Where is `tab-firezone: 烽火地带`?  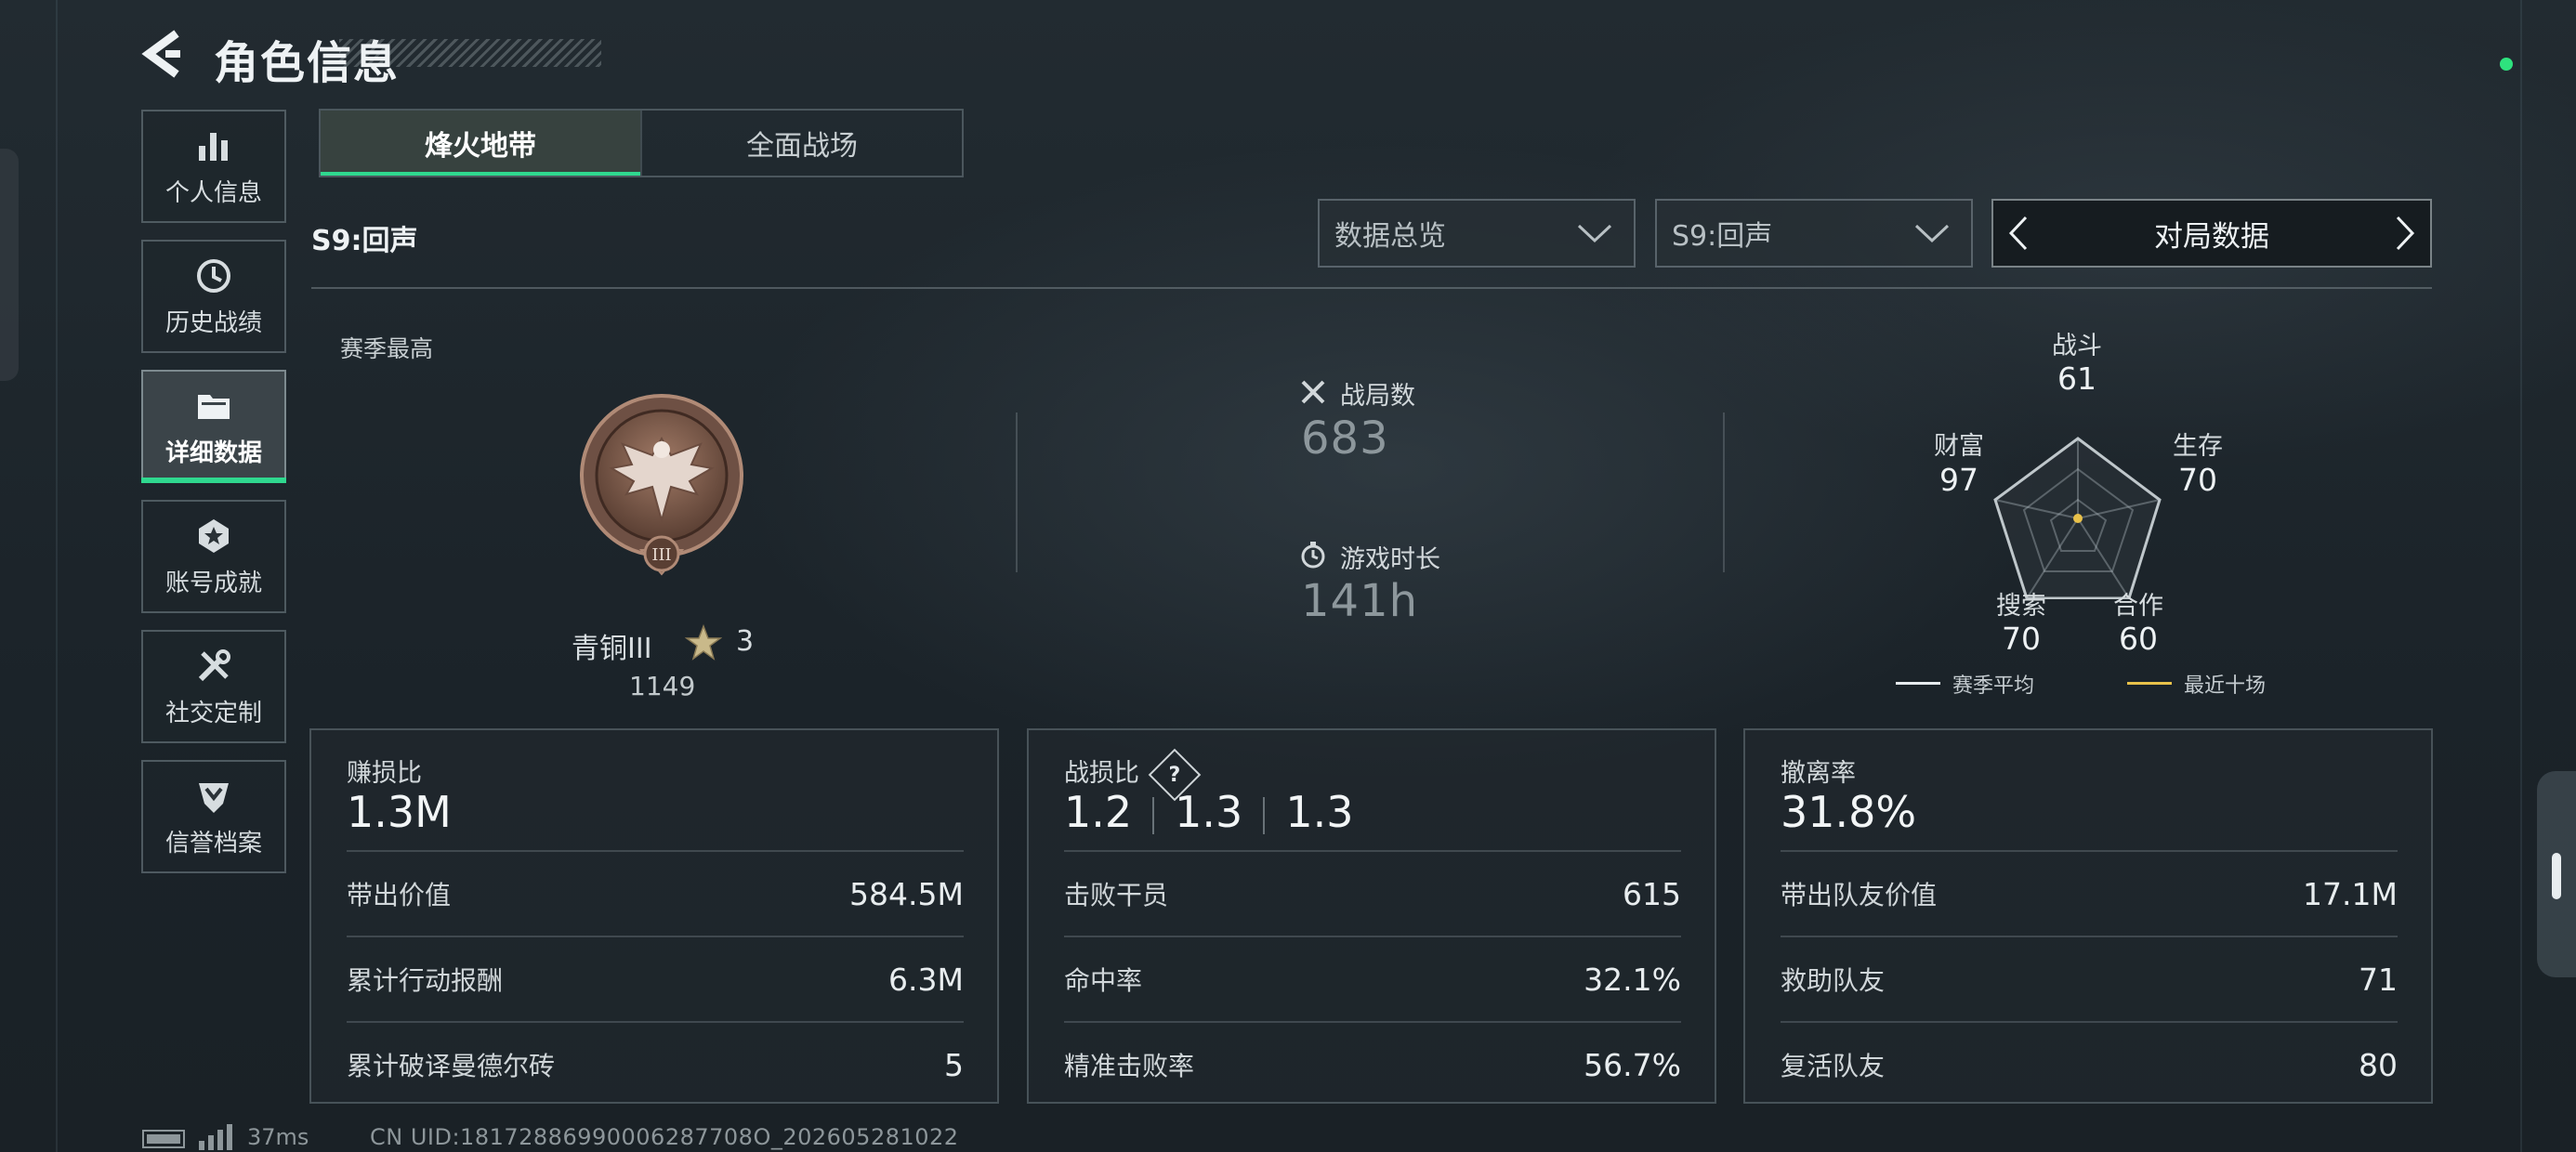 tab-firezone: 烽火地带 is located at coordinates (480, 143).